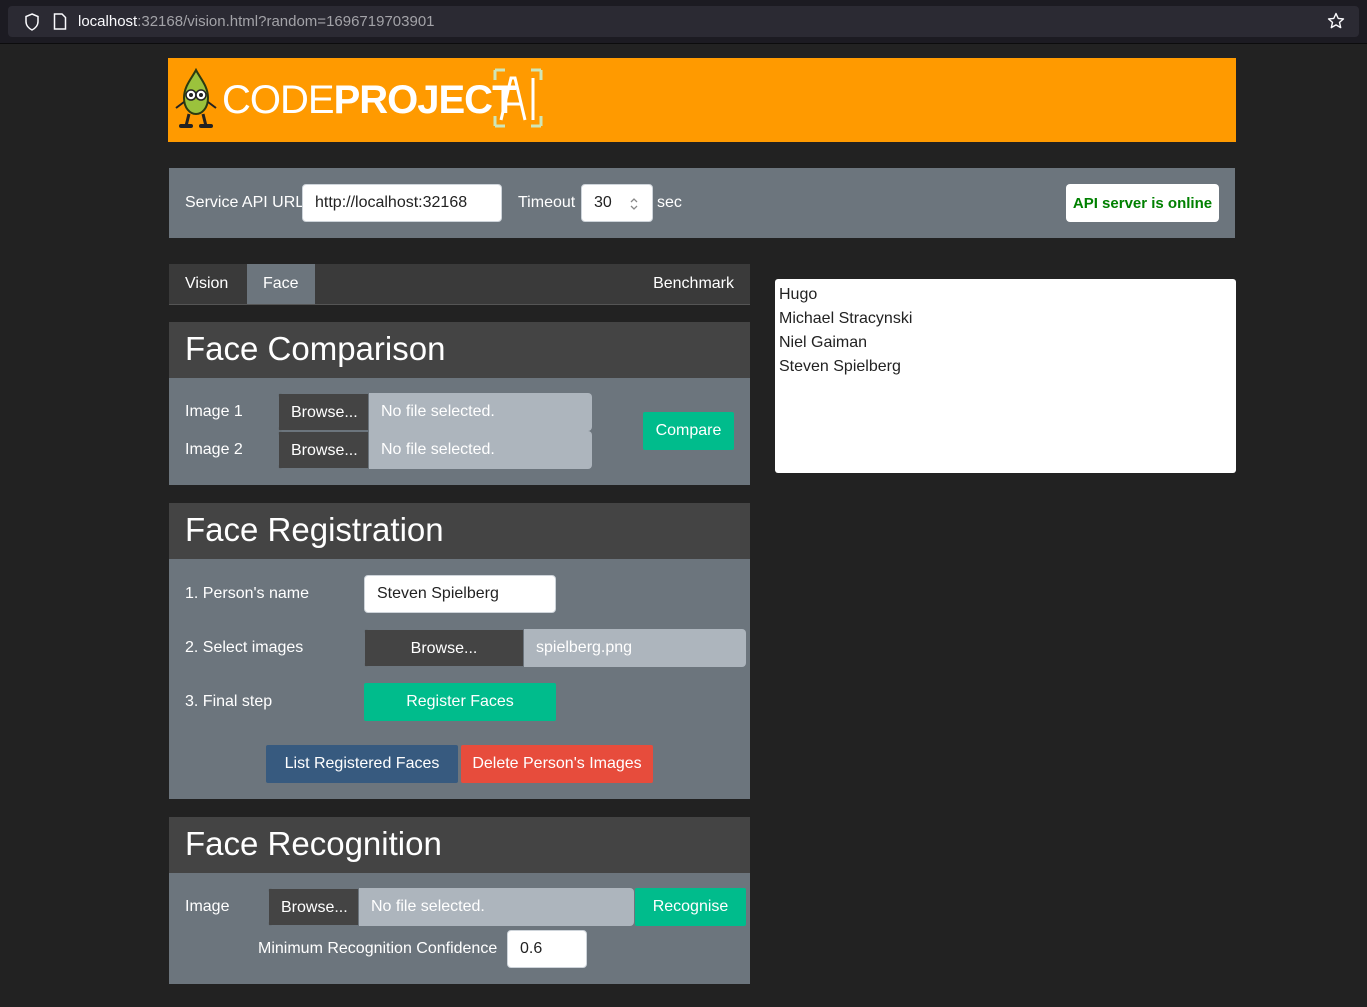 This screenshot has height=1007, width=1367. Describe the element at coordinates (634, 204) in the screenshot. I see `spinner-arrows-icon` at that location.